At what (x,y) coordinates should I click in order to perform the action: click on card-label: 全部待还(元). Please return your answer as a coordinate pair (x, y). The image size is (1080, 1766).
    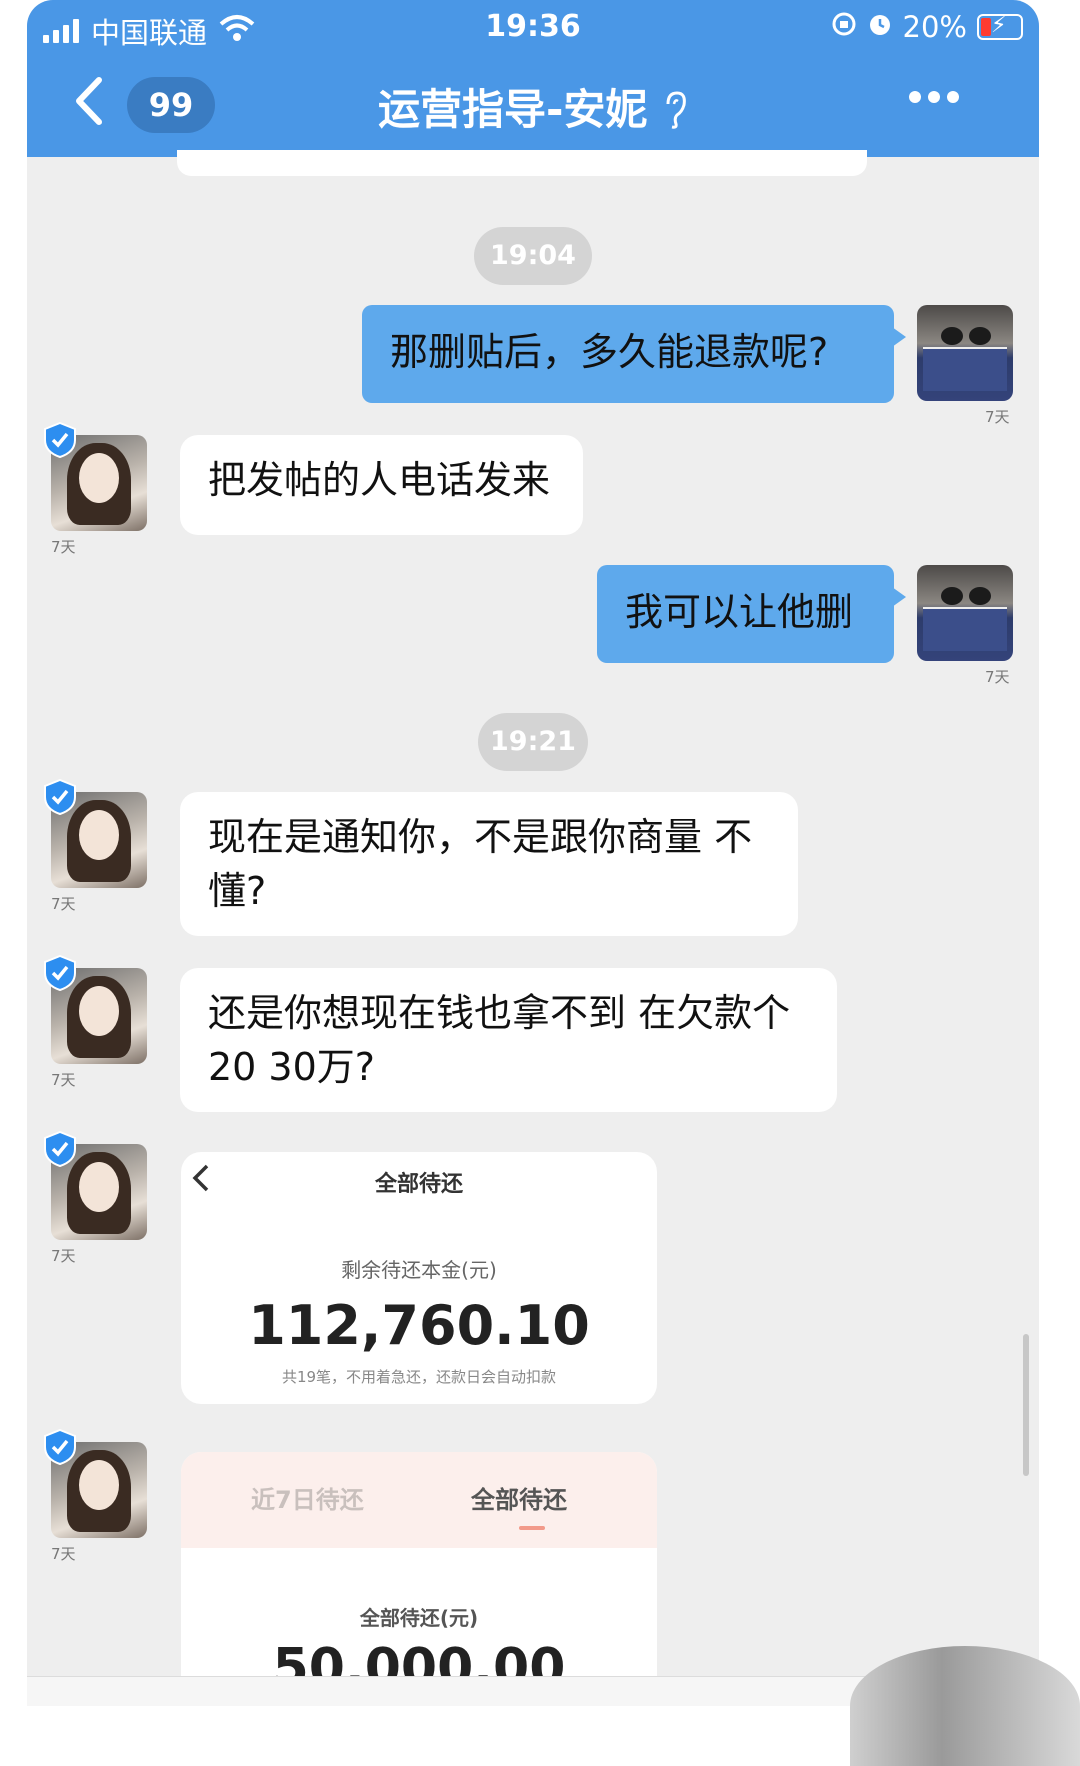
    Looking at the image, I should click on (419, 1618).